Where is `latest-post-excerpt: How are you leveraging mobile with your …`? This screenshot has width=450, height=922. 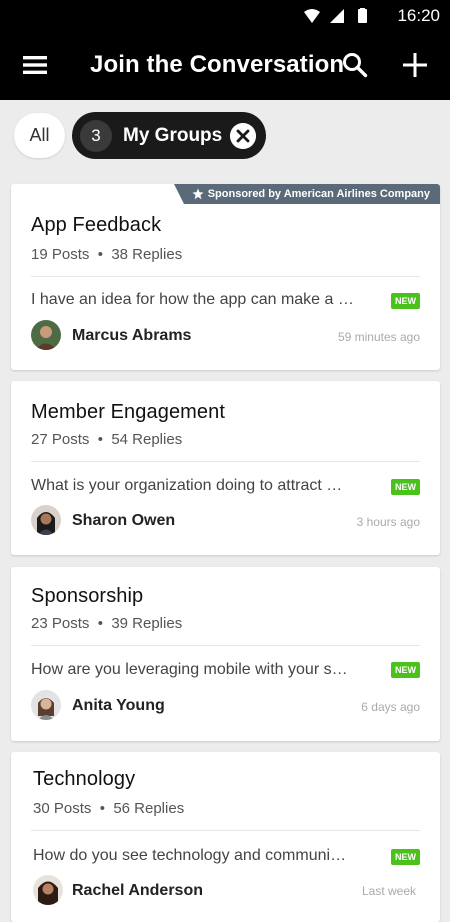
latest-post-excerpt: How are you leveraging mobile with your … is located at coordinates (189, 669).